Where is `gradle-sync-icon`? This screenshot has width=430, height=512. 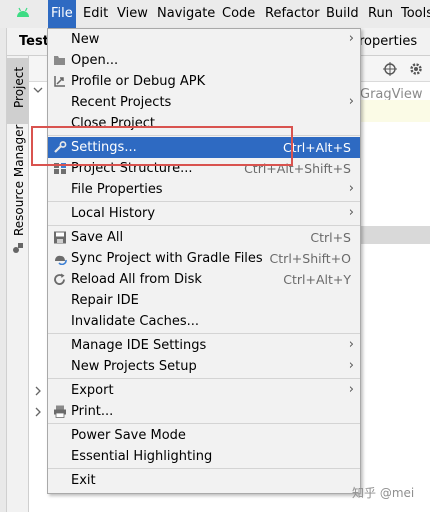
gradle-sync-icon is located at coordinates (61, 260).